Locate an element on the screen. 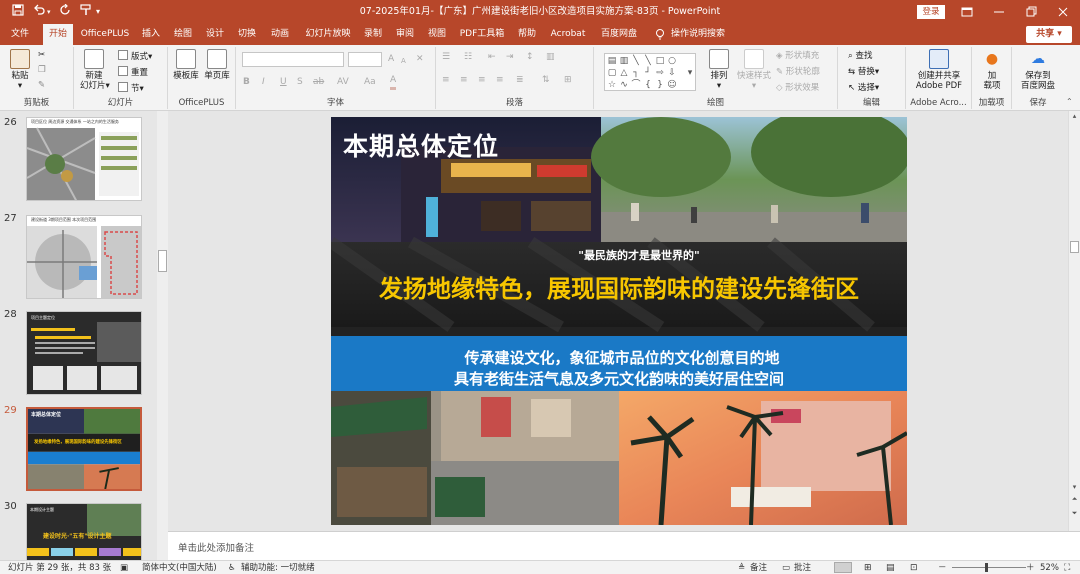 Image resolution: width=1080 pixels, height=574 pixels. tab-baidu-netdisk: 百度网盘 is located at coordinates (619, 34).